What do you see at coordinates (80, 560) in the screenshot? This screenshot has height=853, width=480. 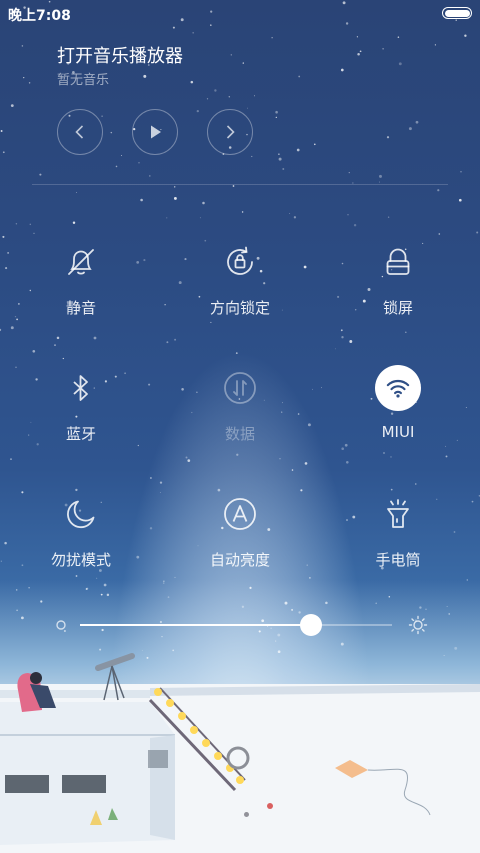 I see `toggle-do-not-disturb-label: 勿扰模式` at bounding box center [80, 560].